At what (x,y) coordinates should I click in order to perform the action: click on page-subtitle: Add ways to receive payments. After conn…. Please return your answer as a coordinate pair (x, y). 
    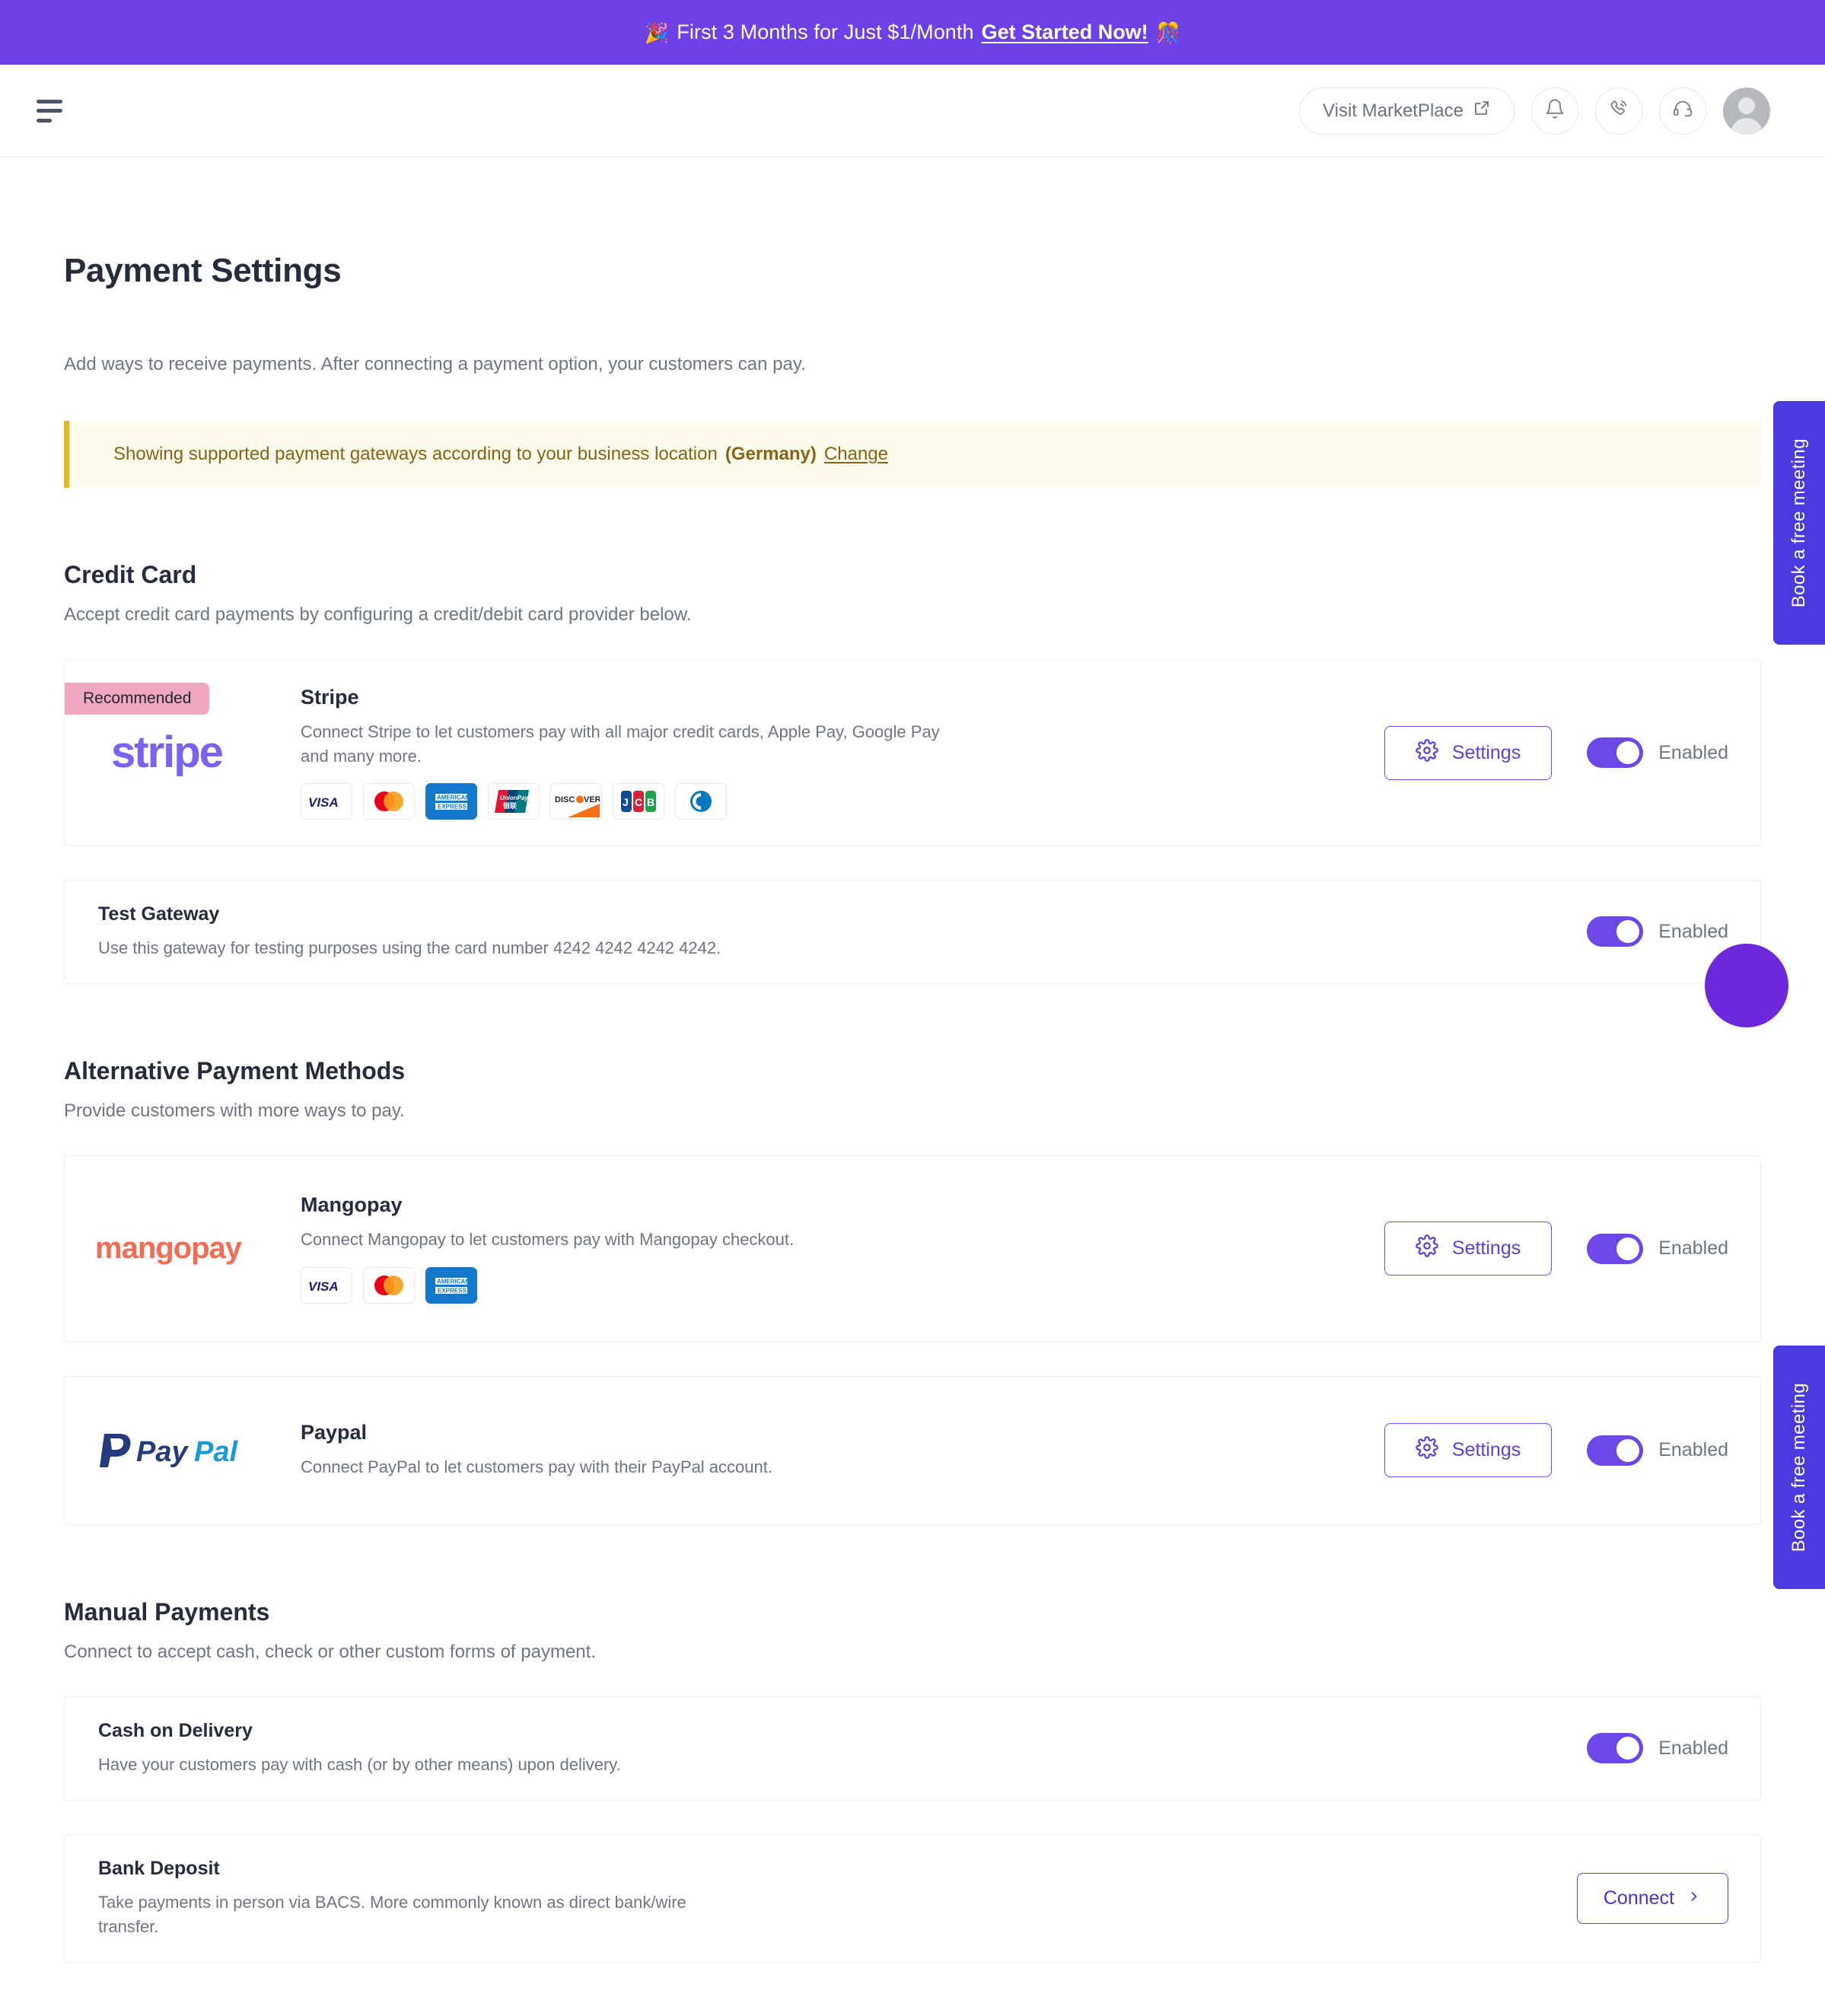
    Looking at the image, I should click on (435, 364).